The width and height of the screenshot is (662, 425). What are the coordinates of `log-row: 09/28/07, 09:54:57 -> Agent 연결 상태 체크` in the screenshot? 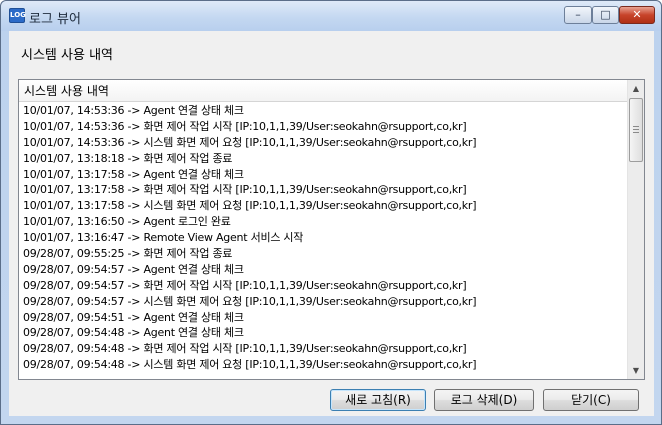 It's located at (323, 270).